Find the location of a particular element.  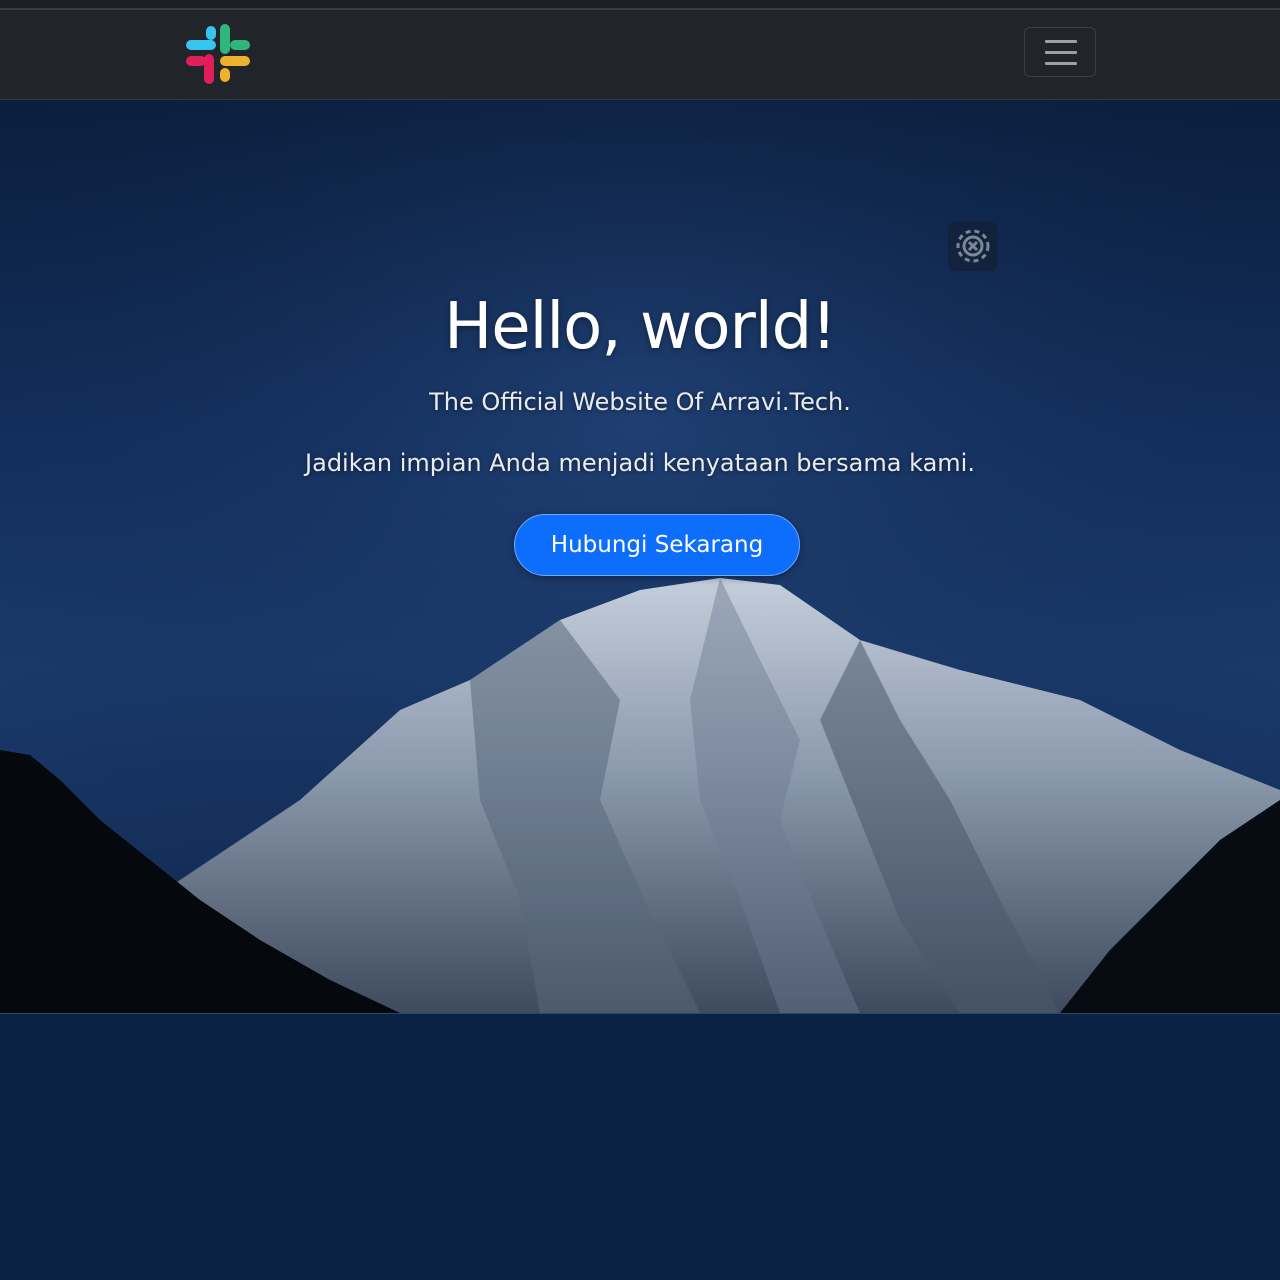

gear-icon is located at coordinates (973, 246).